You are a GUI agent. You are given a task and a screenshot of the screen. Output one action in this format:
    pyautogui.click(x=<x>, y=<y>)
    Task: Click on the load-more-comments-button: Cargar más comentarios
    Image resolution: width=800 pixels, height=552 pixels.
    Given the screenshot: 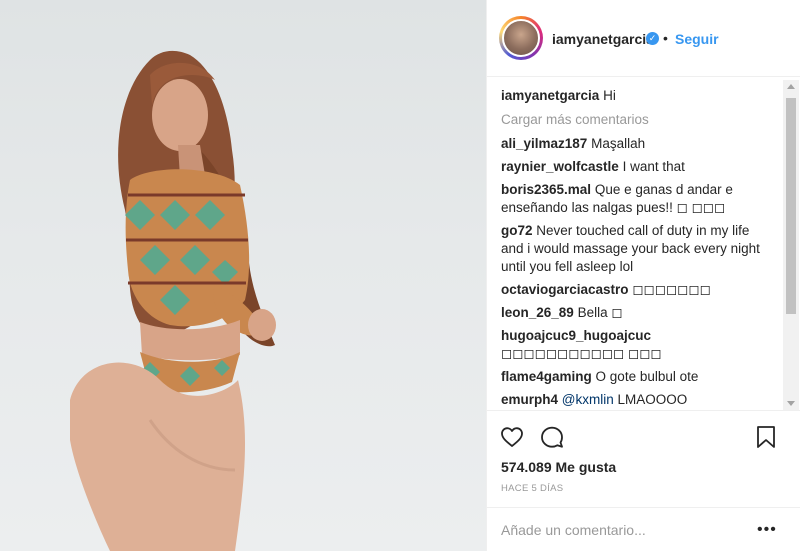 What is the action you would take?
    pyautogui.click(x=645, y=120)
    